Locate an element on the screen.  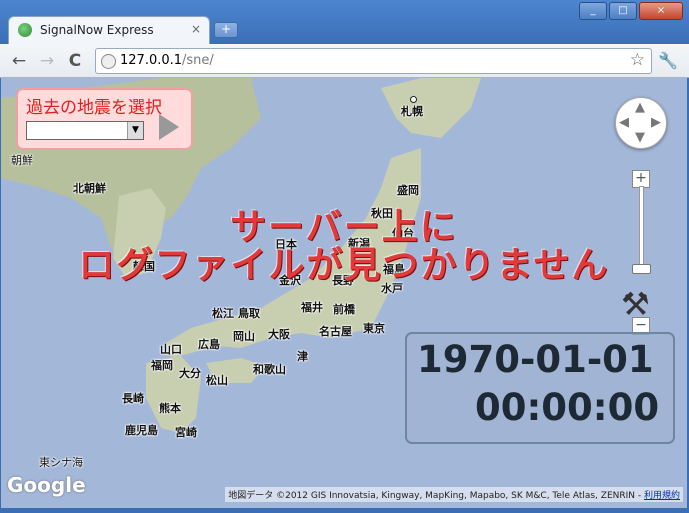
play-icon is located at coordinates (169, 127).